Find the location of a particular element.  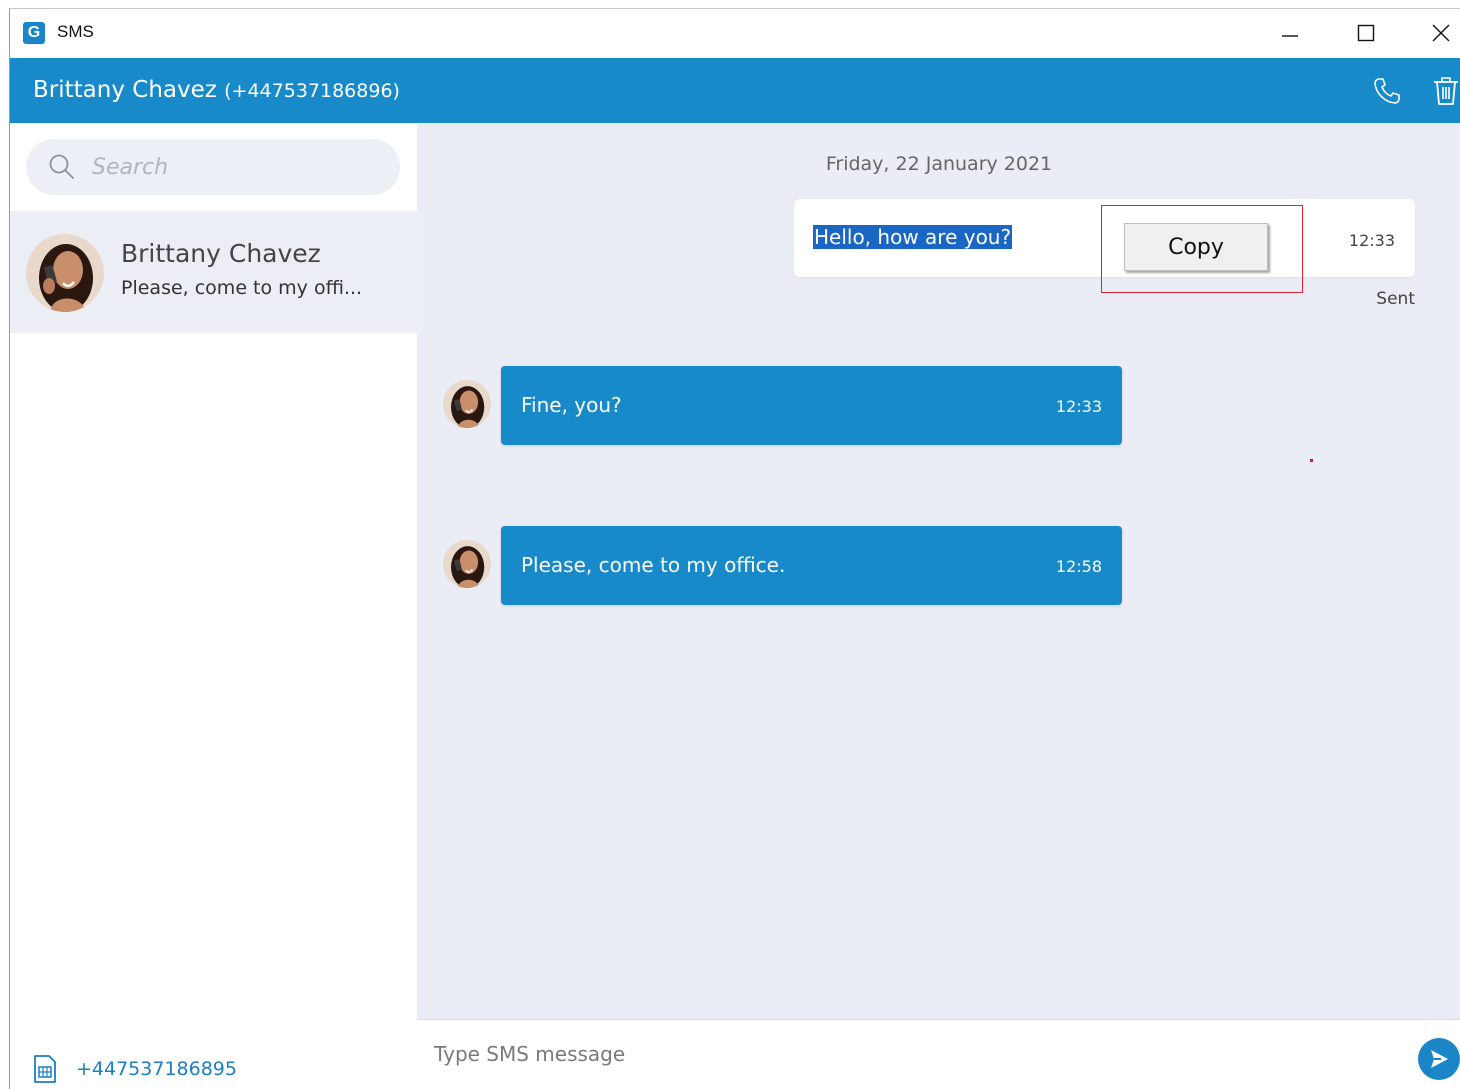

send-button is located at coordinates (1439, 1059).